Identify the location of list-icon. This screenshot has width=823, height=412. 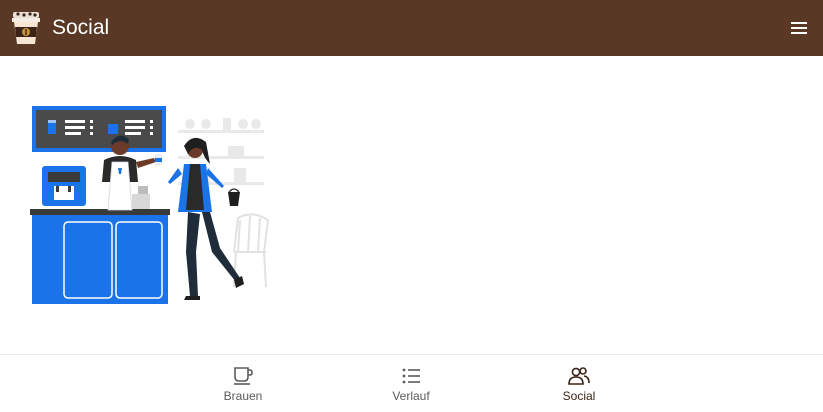
(411, 376).